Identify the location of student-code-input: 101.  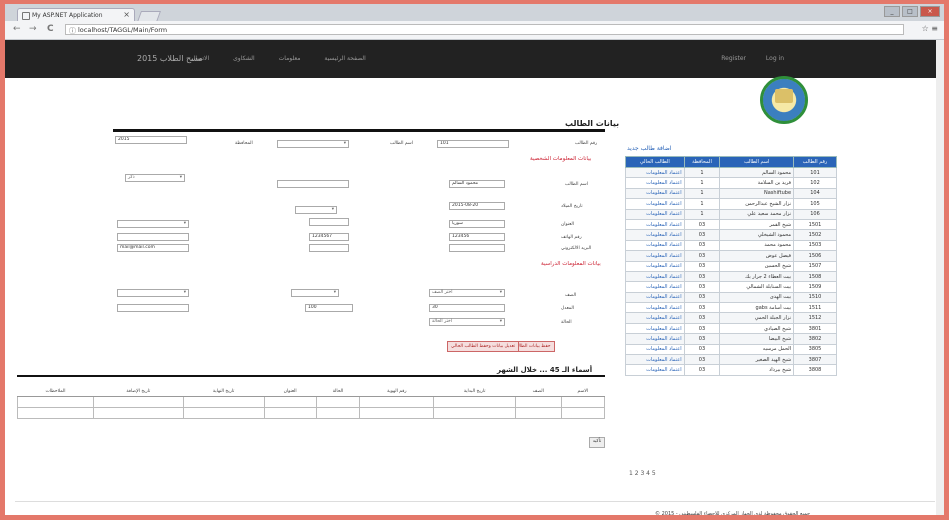
(473, 144).